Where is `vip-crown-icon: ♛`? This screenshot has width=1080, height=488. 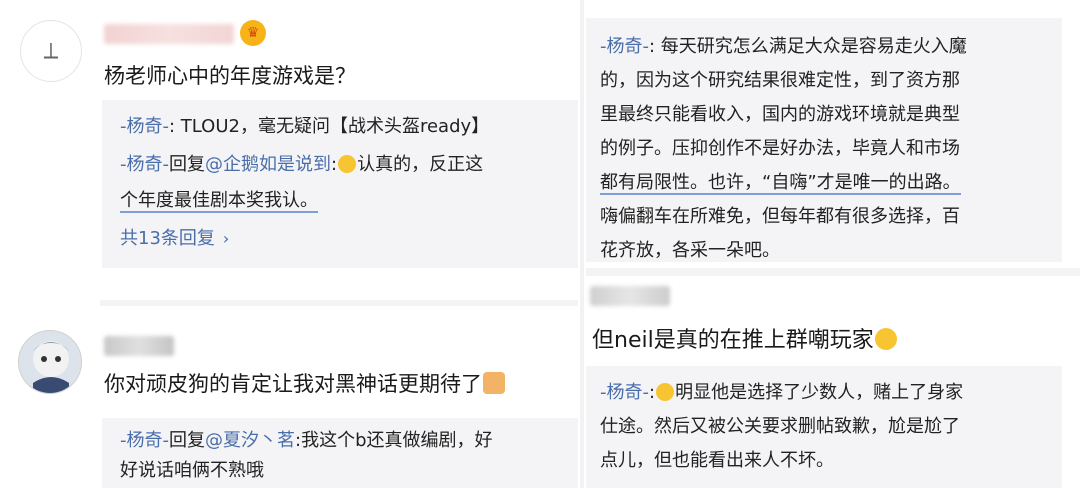 vip-crown-icon: ♛ is located at coordinates (253, 33).